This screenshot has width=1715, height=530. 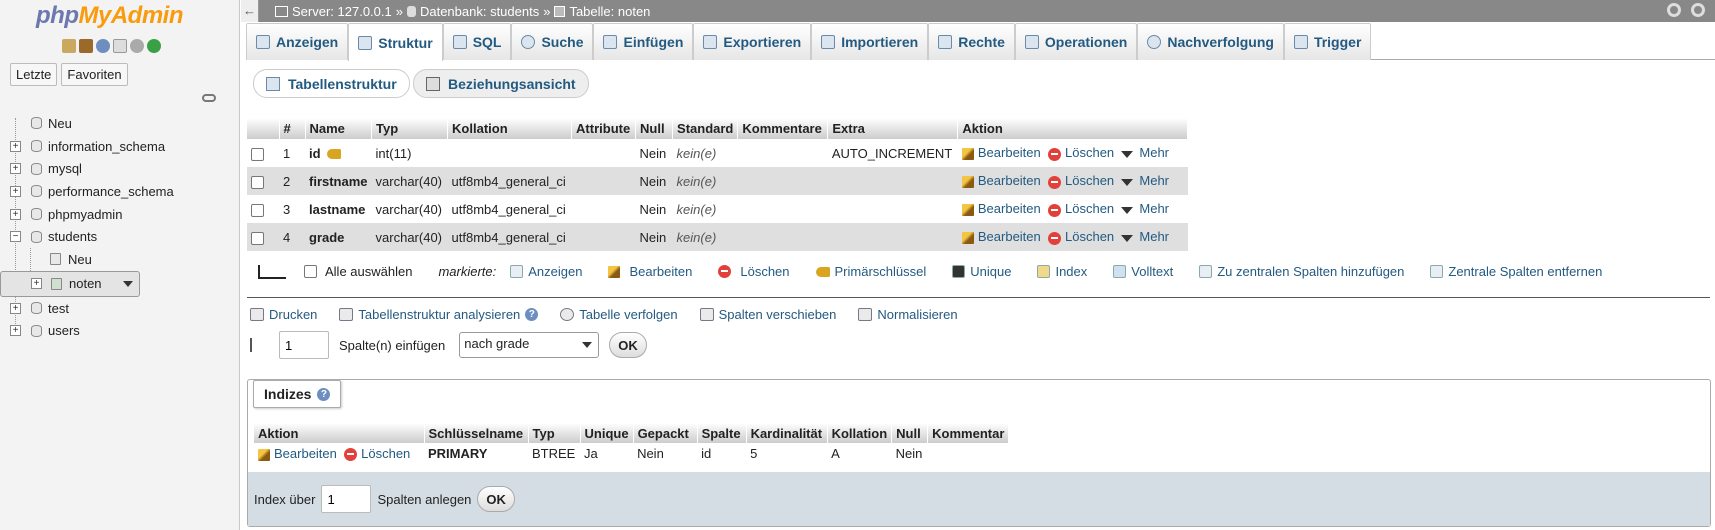 I want to click on logout-icon, so click(x=86, y=46).